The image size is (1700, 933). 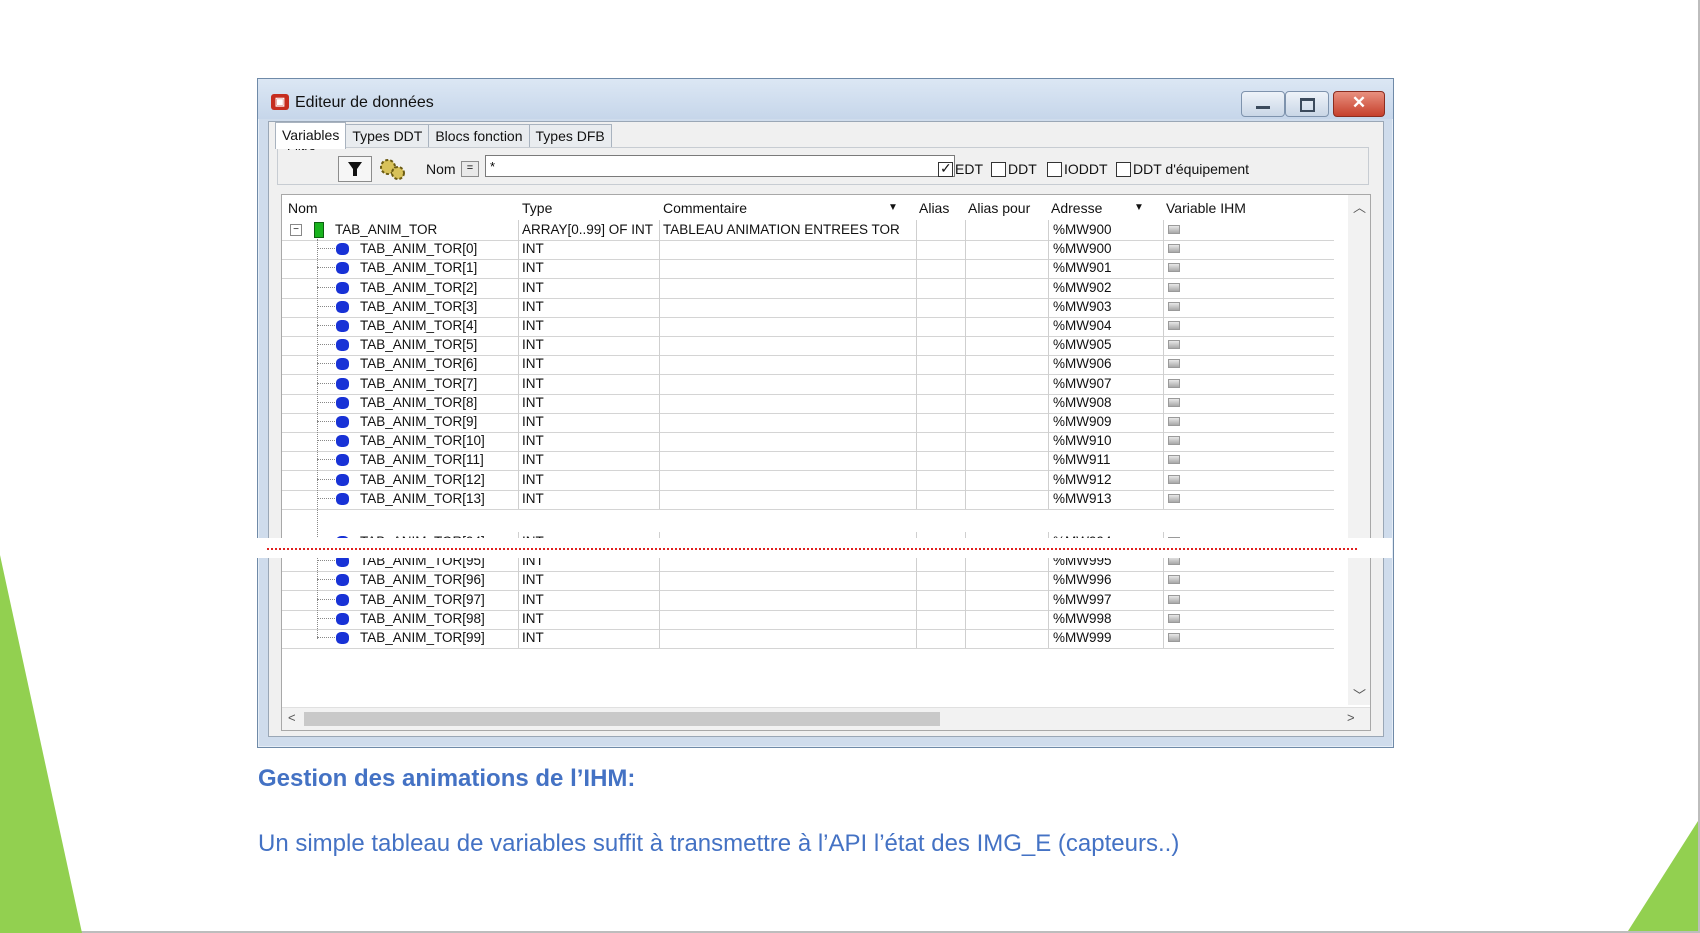 What do you see at coordinates (808, 384) in the screenshot?
I see `table-row: TAB_ANIM_TOR[7] INT %MW907` at bounding box center [808, 384].